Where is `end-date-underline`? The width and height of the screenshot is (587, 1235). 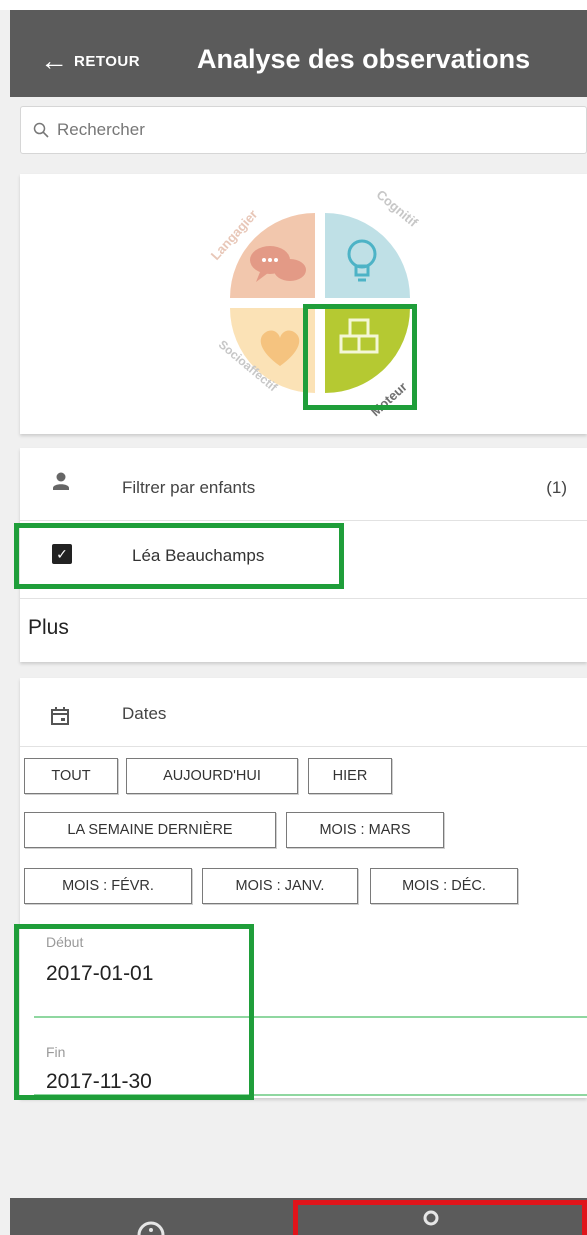 end-date-underline is located at coordinates (310, 1095).